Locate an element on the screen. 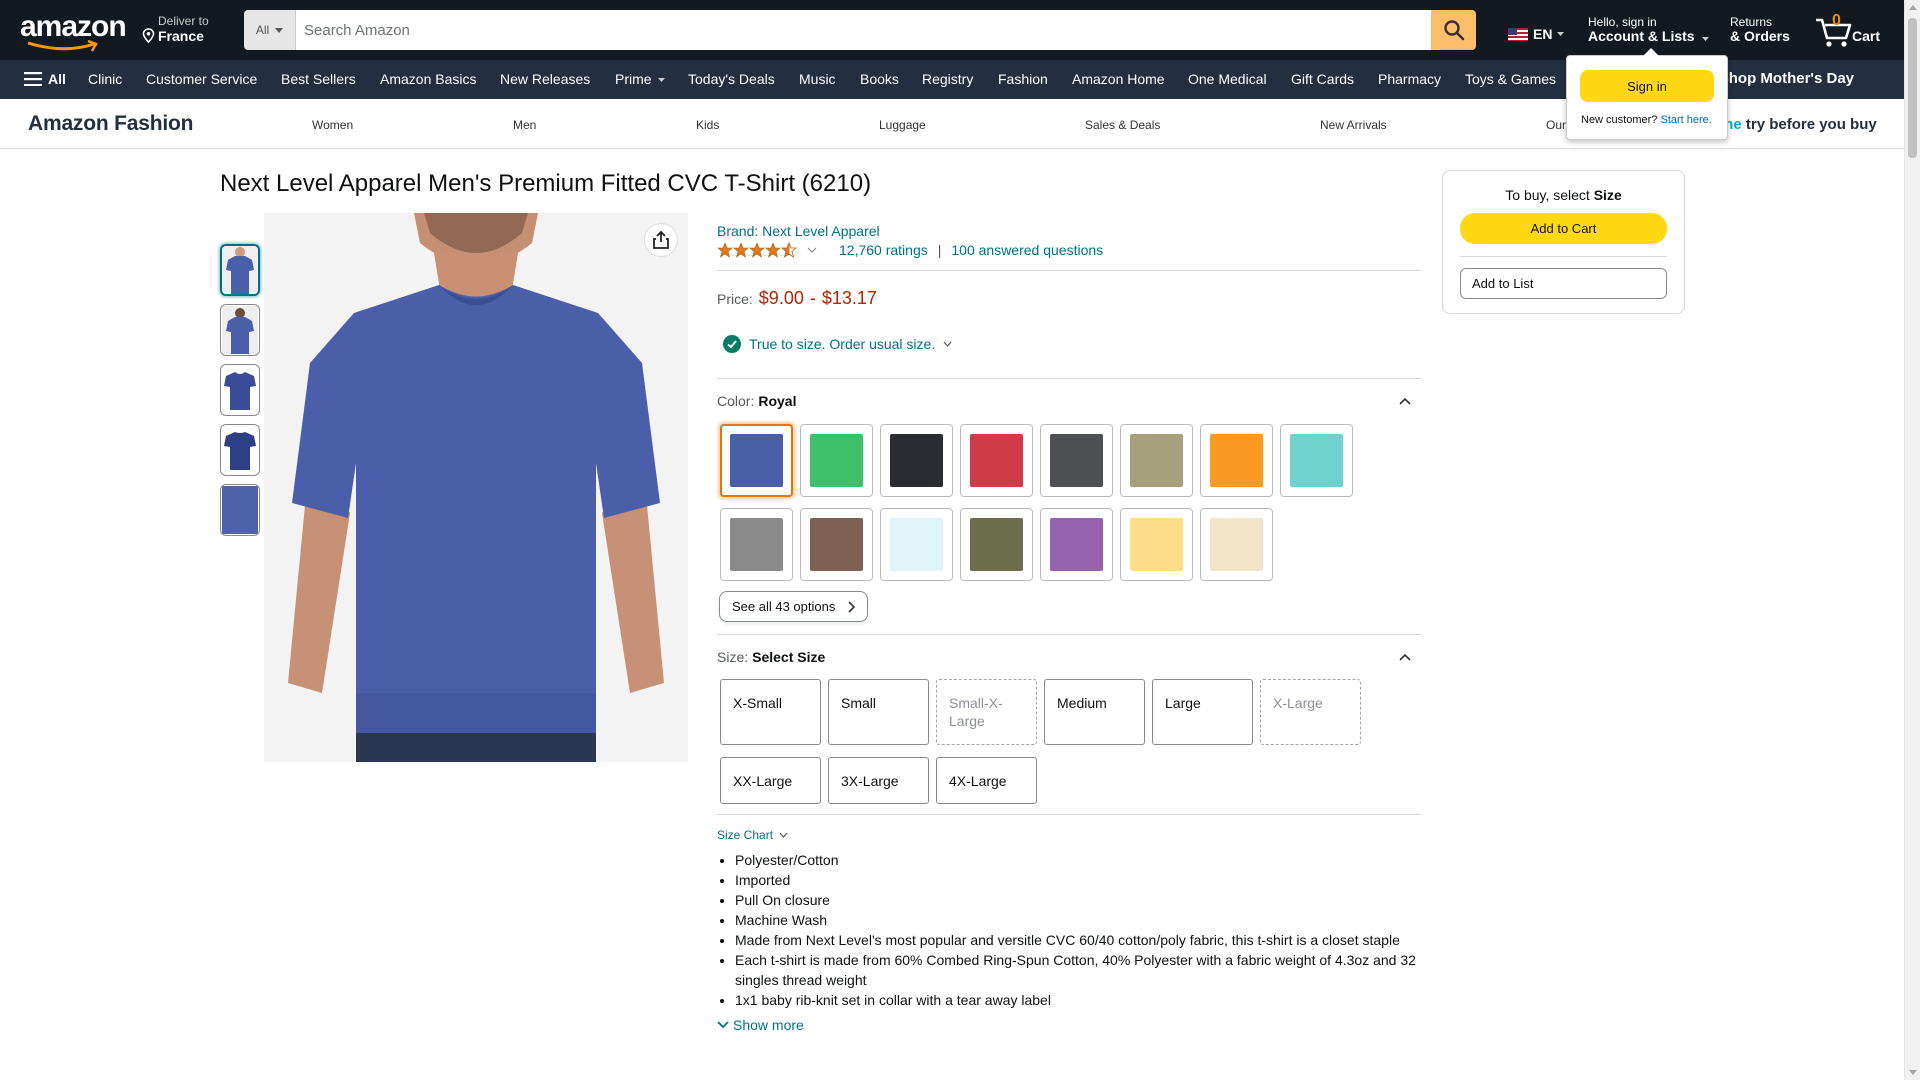 The width and height of the screenshot is (1920, 1080). us-flag-icon is located at coordinates (1518, 34).